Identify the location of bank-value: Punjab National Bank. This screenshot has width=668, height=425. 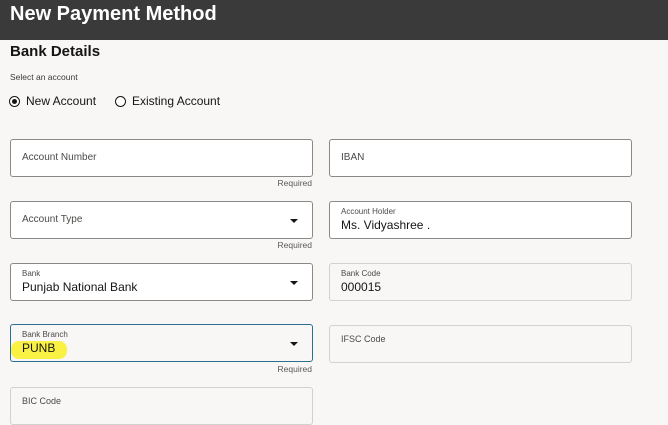
(80, 287).